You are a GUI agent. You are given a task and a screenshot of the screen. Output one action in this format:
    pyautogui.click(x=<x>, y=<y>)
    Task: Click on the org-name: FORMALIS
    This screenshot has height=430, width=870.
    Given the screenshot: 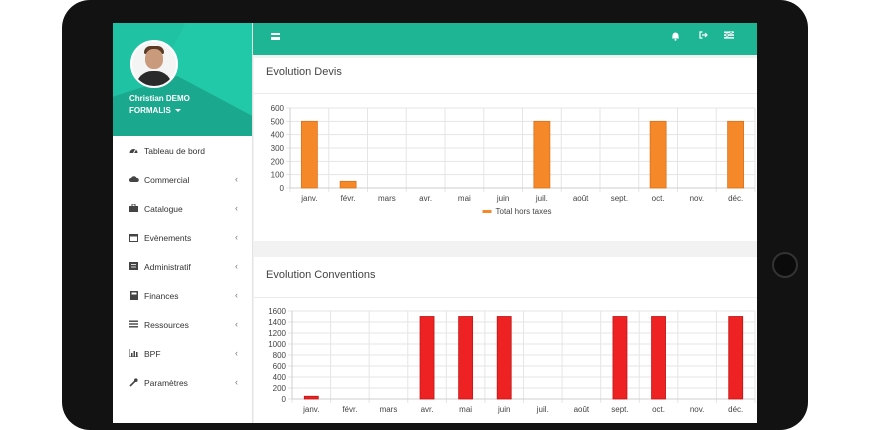 What is the action you would take?
    pyautogui.click(x=150, y=110)
    